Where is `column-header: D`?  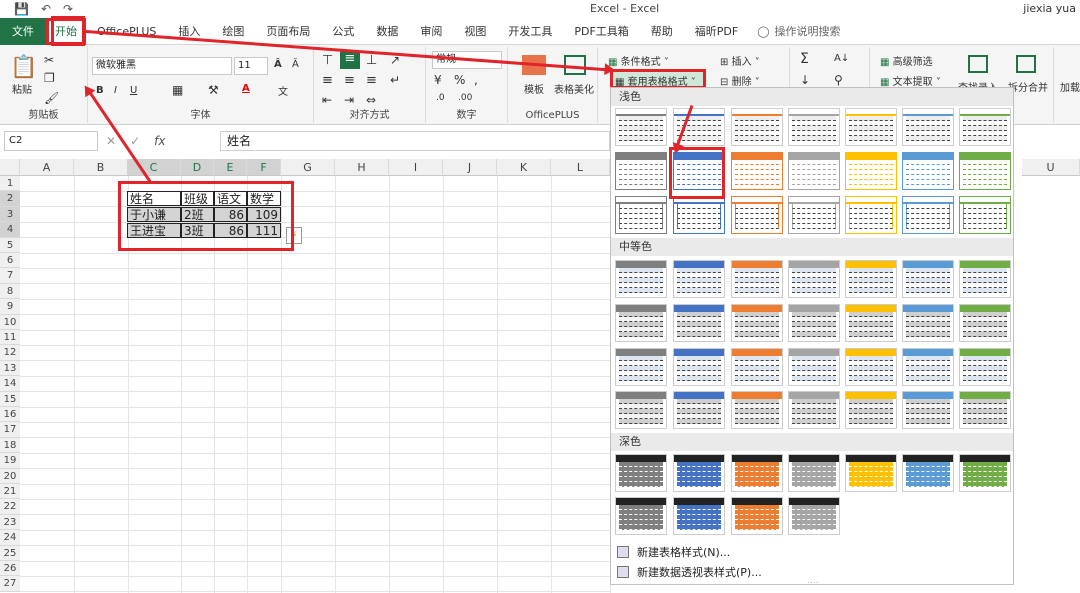
column-header: D is located at coordinates (197, 167).